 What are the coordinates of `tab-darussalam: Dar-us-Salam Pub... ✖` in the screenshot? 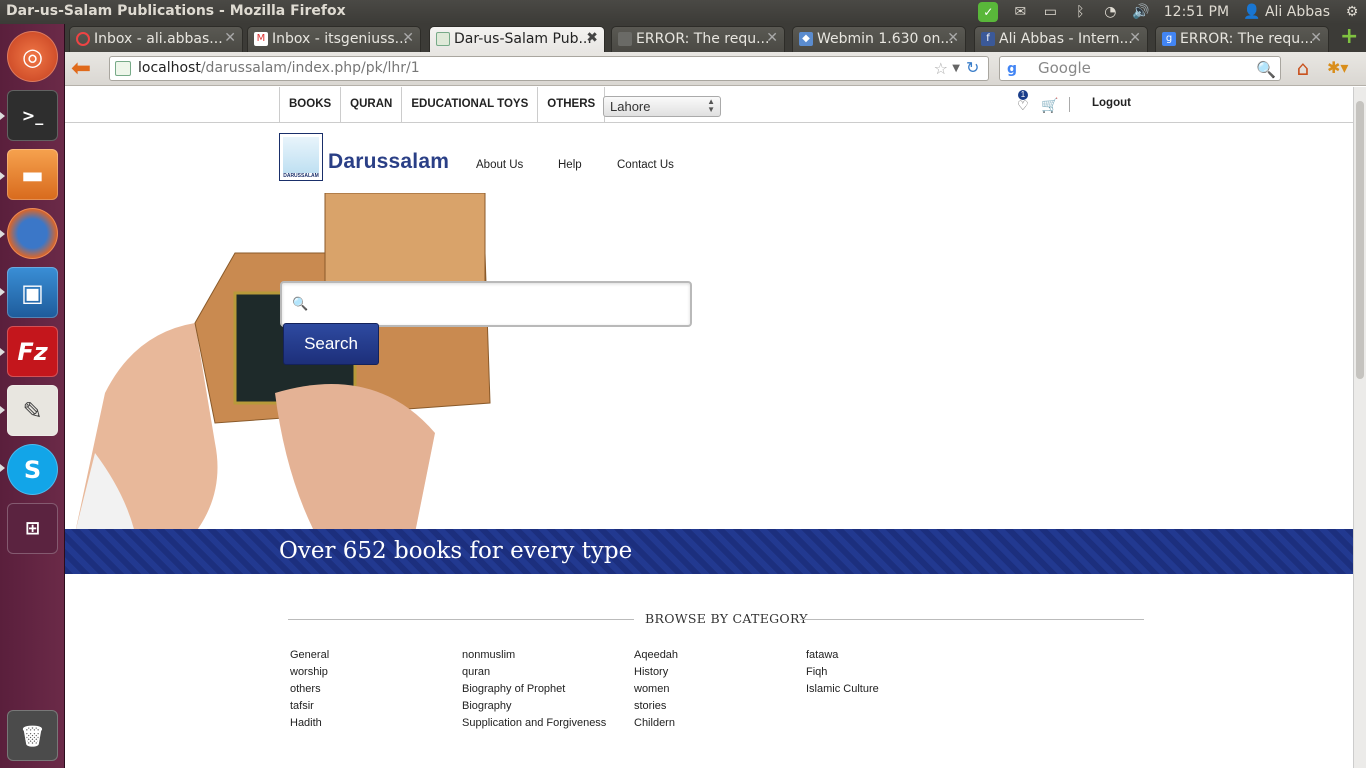 It's located at (517, 39).